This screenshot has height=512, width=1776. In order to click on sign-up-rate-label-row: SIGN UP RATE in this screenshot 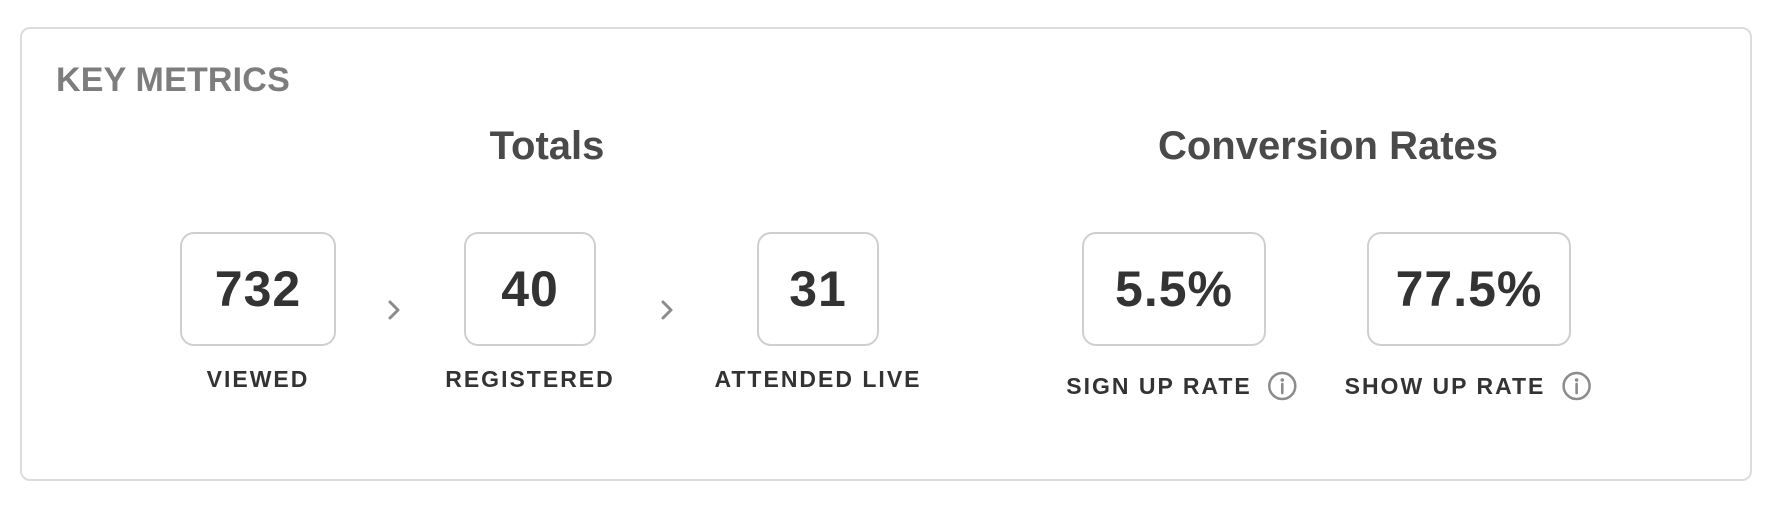, I will do `click(1181, 386)`.